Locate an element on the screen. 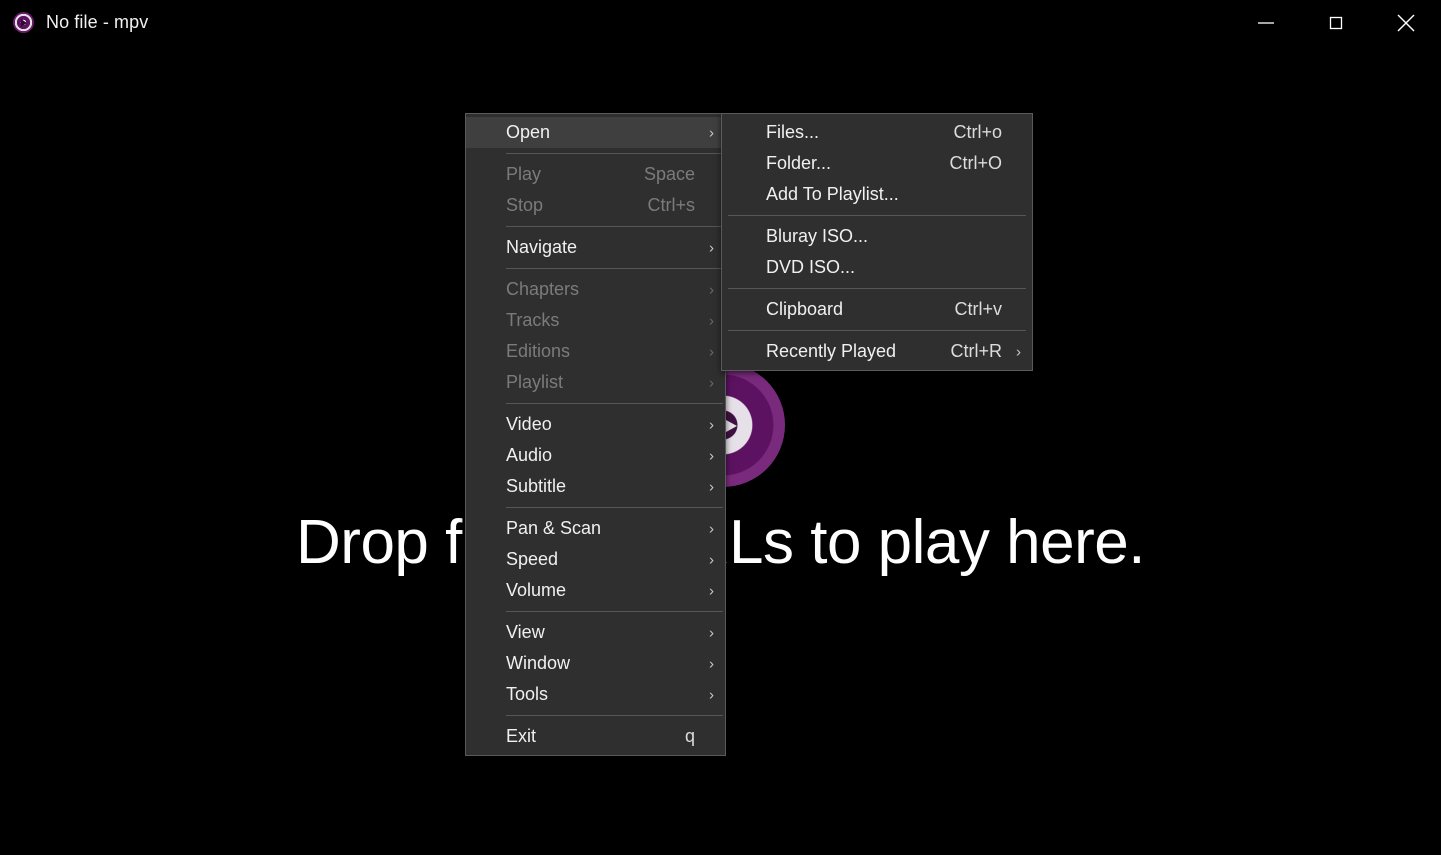  window-title: No file - mpv is located at coordinates (97, 22).